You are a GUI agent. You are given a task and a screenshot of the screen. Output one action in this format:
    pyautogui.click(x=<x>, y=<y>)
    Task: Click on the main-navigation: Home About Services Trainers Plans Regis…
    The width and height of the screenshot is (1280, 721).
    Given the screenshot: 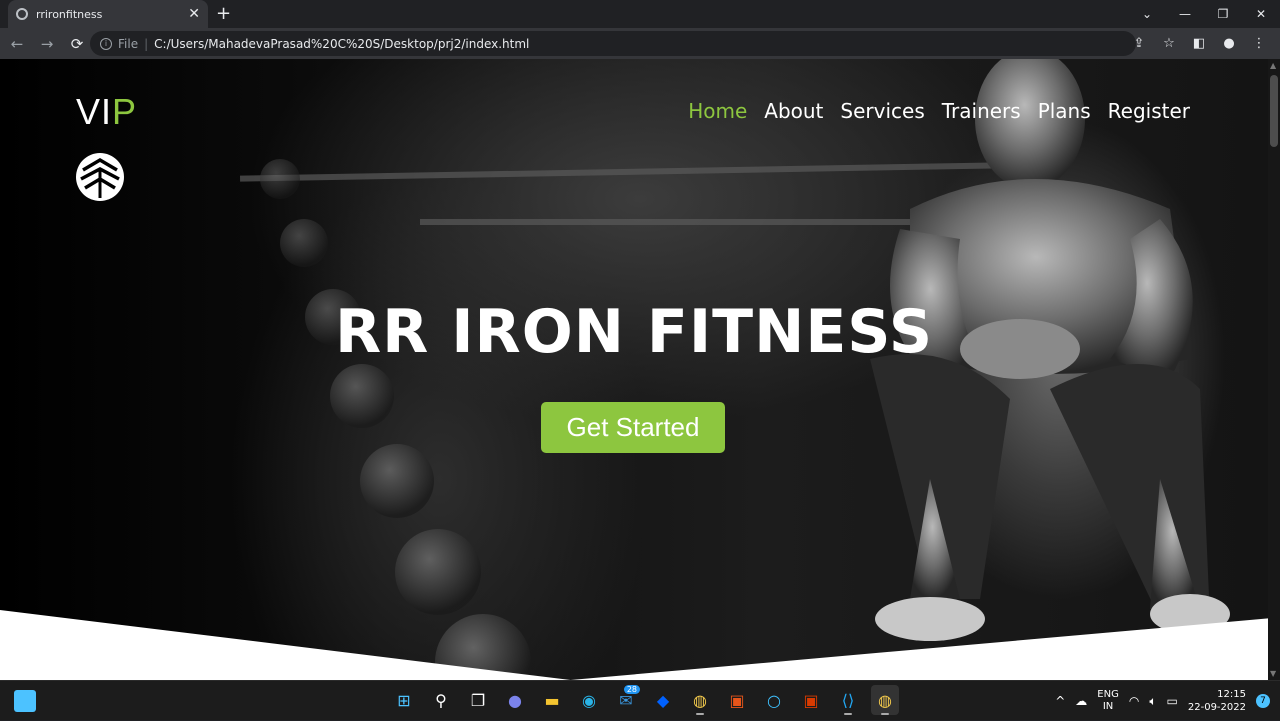 What is the action you would take?
    pyautogui.click(x=939, y=111)
    